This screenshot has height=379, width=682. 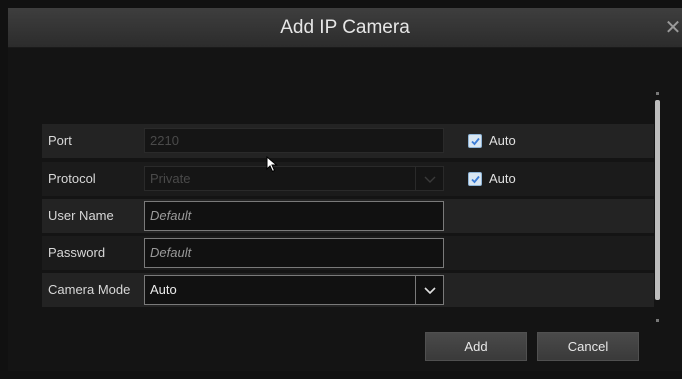 I want to click on scroll-thumb, so click(x=657, y=200).